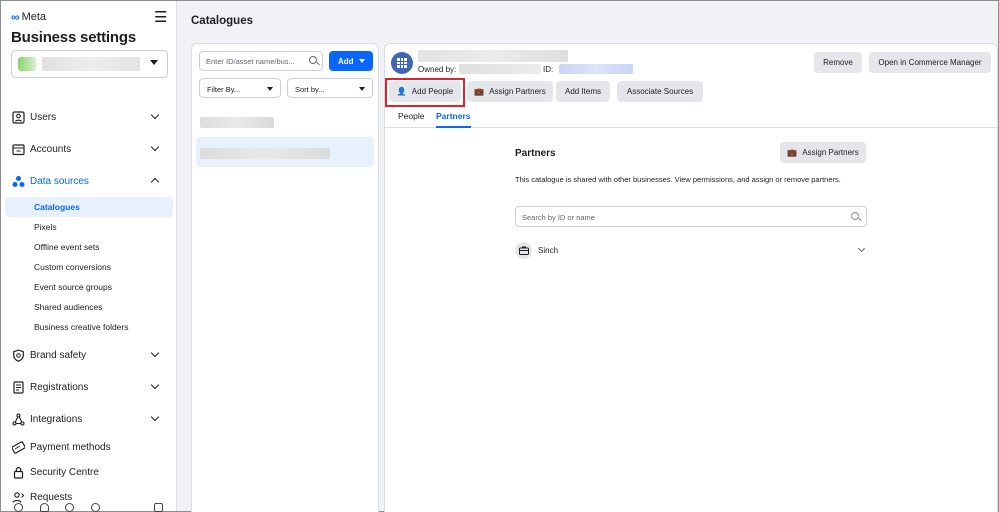 The image size is (999, 512). Describe the element at coordinates (89, 267) in the screenshot. I see `sidebar-subitem-custom-conversions: Custom conversions` at that location.